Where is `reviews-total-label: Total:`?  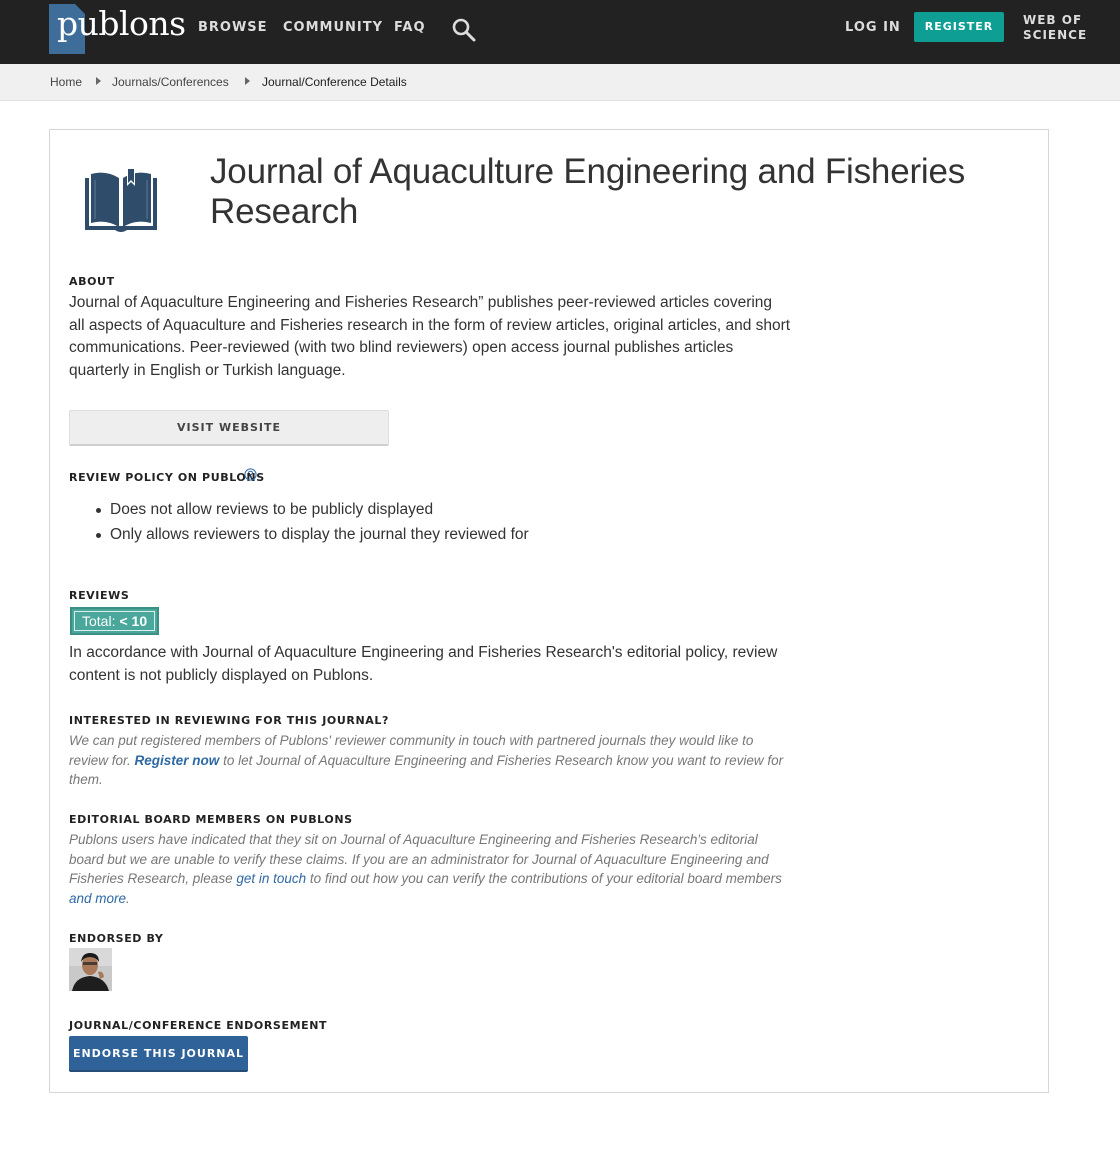 reviews-total-label: Total: is located at coordinates (99, 621).